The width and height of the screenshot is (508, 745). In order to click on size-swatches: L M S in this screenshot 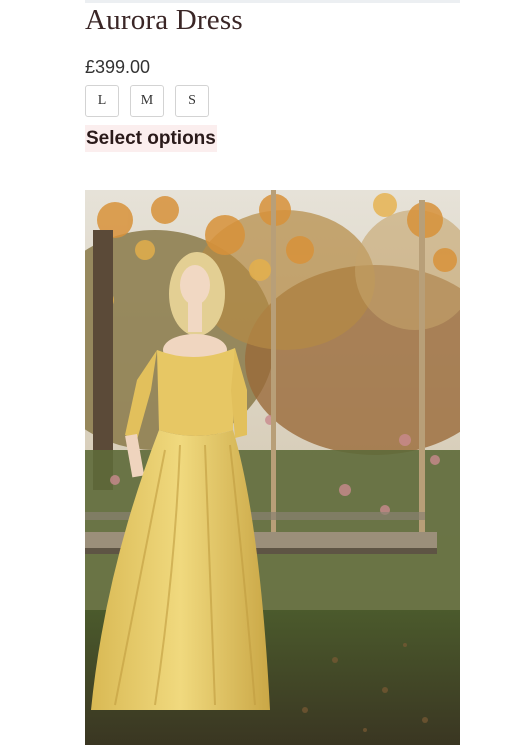, I will do `click(147, 101)`.